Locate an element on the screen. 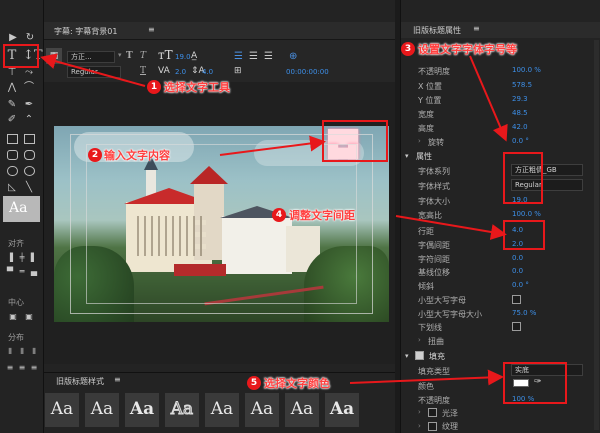 The height and width of the screenshot is (433, 600). font-style-select: Regular is located at coordinates (94, 72).